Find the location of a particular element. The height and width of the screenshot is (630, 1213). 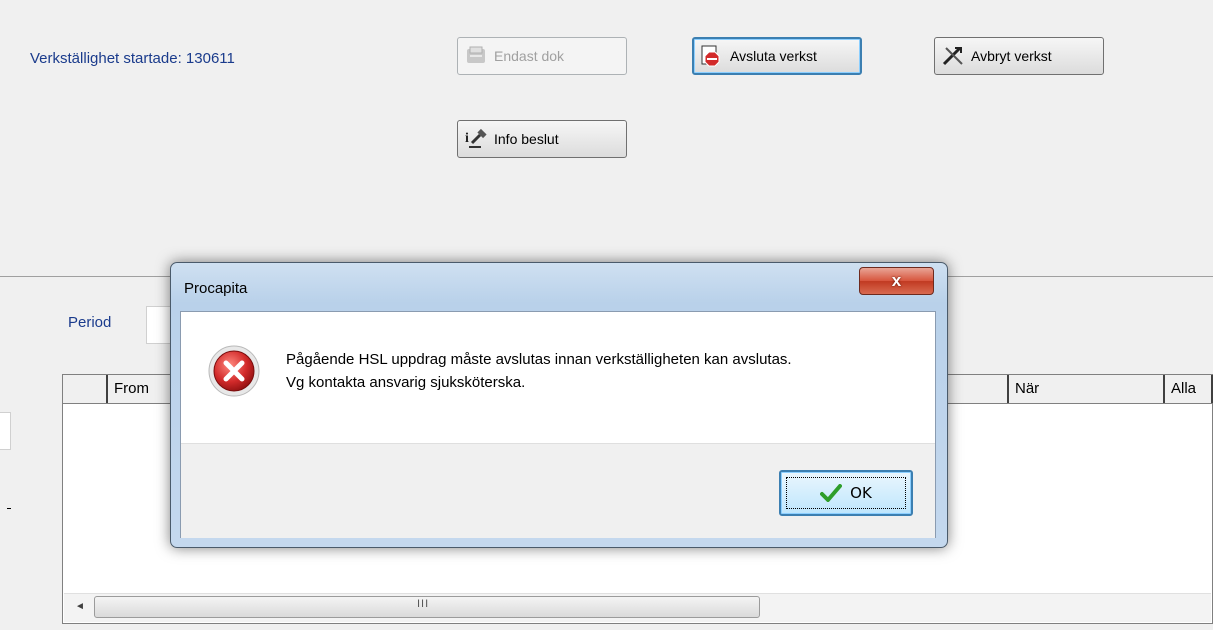

gavel-info-icon: i is located at coordinates (476, 138).